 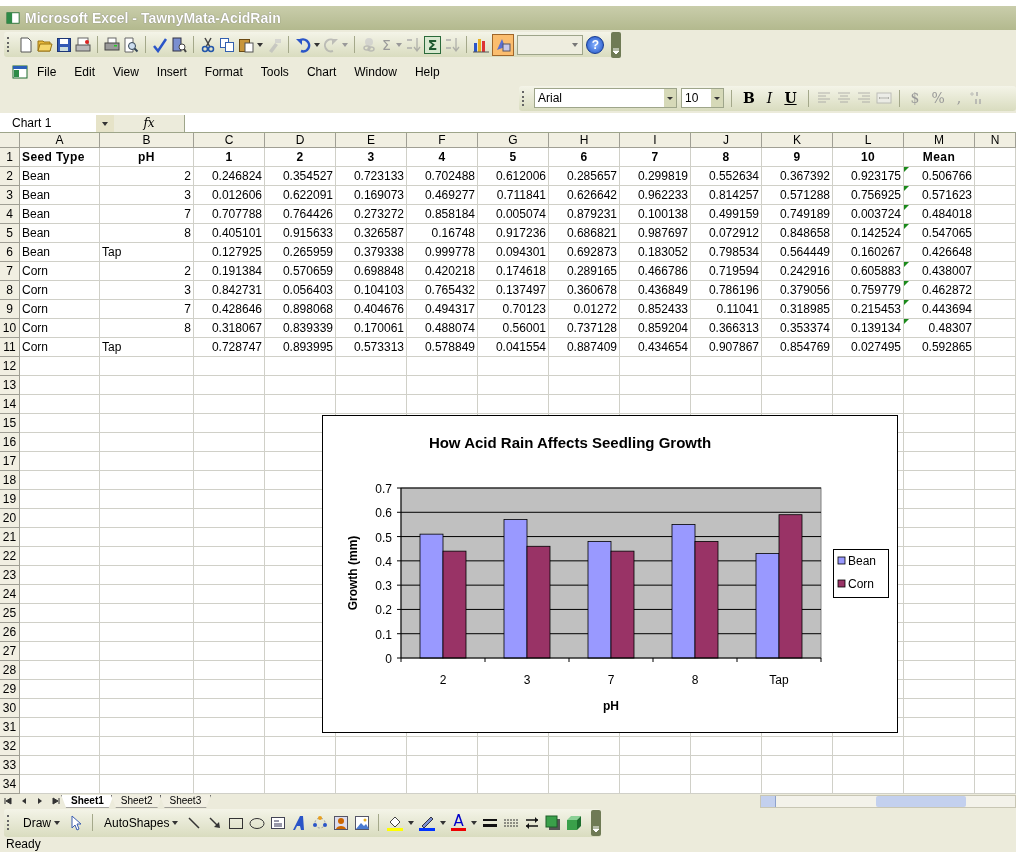 What do you see at coordinates (160, 44) in the screenshot?
I see `spelling-icon` at bounding box center [160, 44].